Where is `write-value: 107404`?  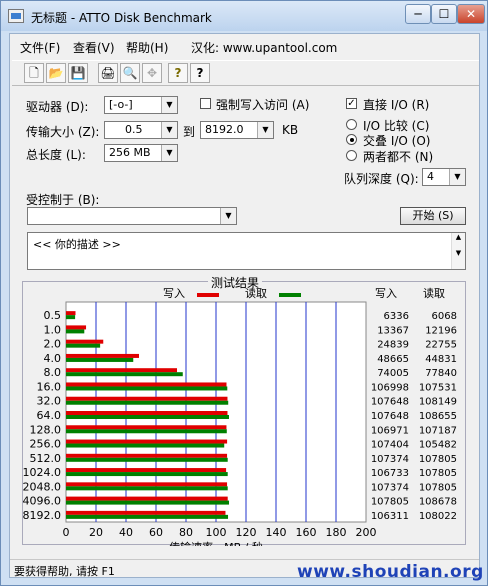
write-value: 107404 is located at coordinates (390, 445).